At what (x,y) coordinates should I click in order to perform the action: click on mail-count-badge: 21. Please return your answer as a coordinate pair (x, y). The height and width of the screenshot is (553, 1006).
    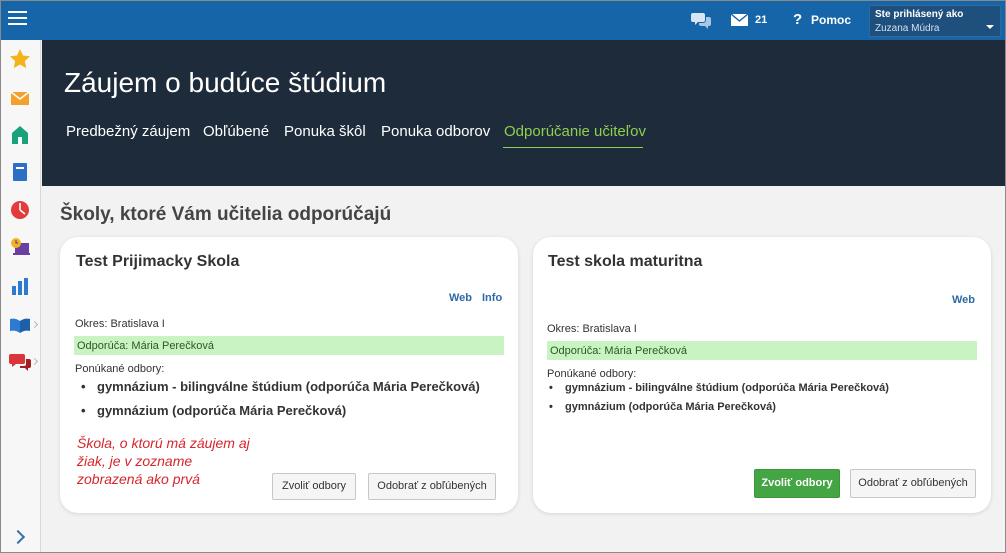
    Looking at the image, I should click on (761, 20).